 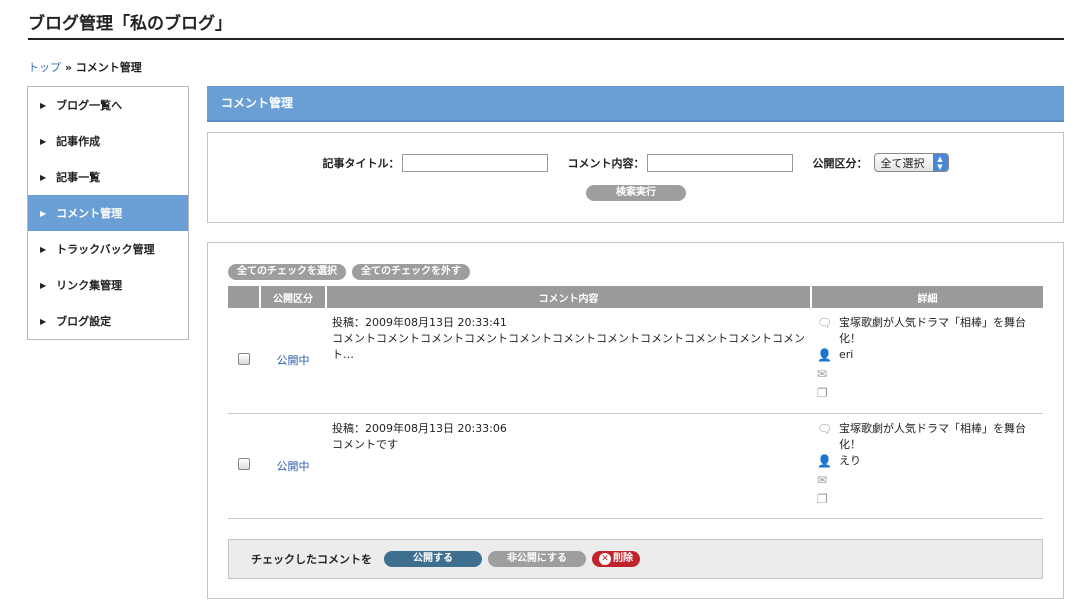 What do you see at coordinates (365, 444) in the screenshot?
I see `comment-text: コメントです` at bounding box center [365, 444].